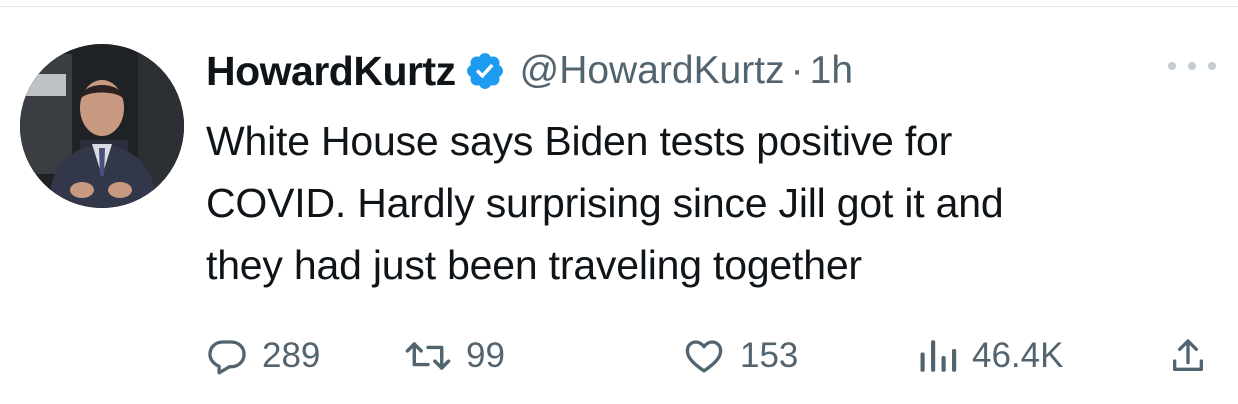 The image size is (1238, 404). I want to click on share-upload-icon, so click(1188, 355).